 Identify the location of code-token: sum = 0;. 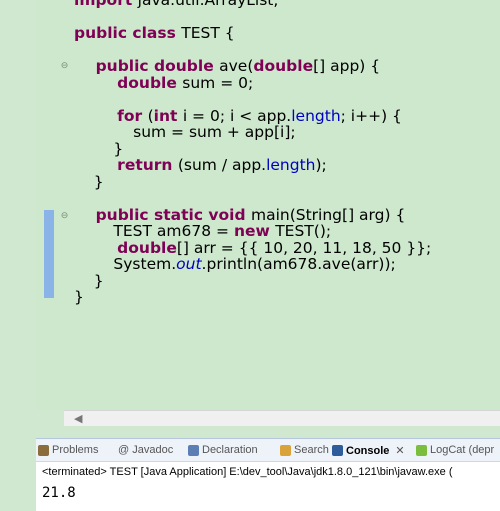
(218, 82).